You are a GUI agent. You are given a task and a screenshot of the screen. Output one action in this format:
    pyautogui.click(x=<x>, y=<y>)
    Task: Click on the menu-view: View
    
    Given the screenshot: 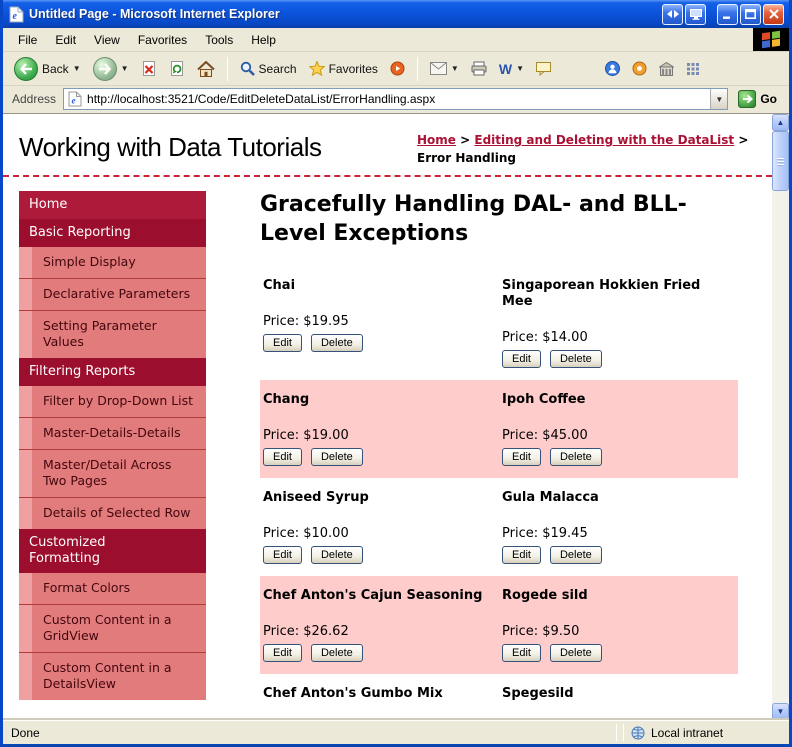 What is the action you would take?
    pyautogui.click(x=107, y=40)
    